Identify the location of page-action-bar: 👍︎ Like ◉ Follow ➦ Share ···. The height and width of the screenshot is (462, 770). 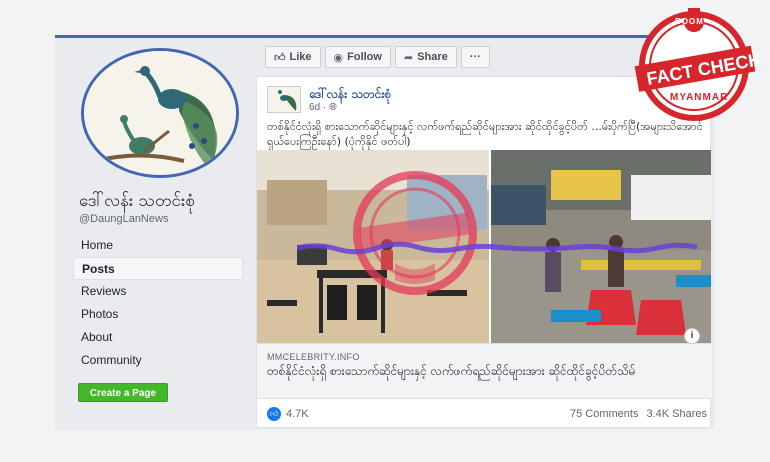
(377, 57).